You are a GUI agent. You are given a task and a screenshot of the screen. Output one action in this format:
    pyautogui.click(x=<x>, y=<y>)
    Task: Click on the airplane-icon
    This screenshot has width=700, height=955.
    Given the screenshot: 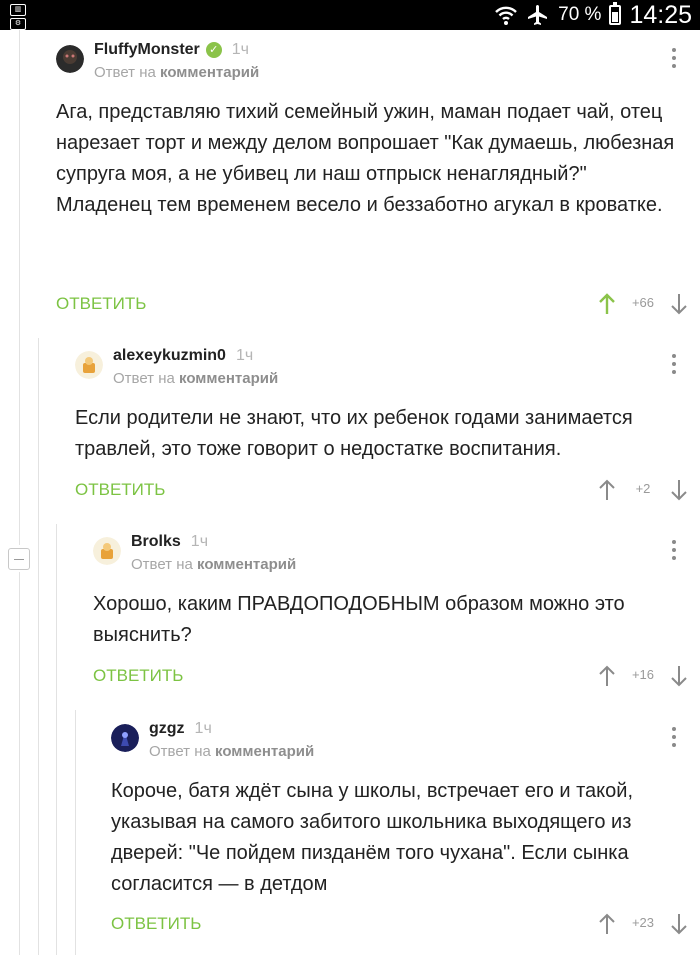 What is the action you would take?
    pyautogui.click(x=538, y=15)
    